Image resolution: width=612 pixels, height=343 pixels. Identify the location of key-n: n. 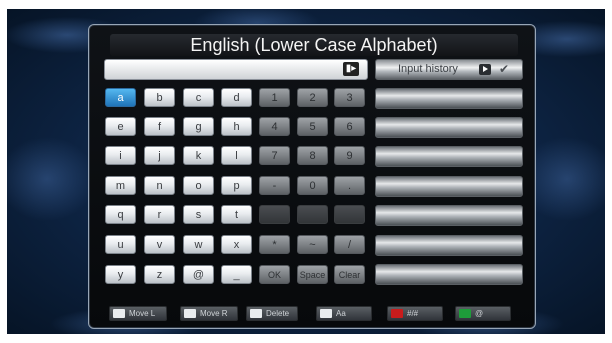
(159, 185).